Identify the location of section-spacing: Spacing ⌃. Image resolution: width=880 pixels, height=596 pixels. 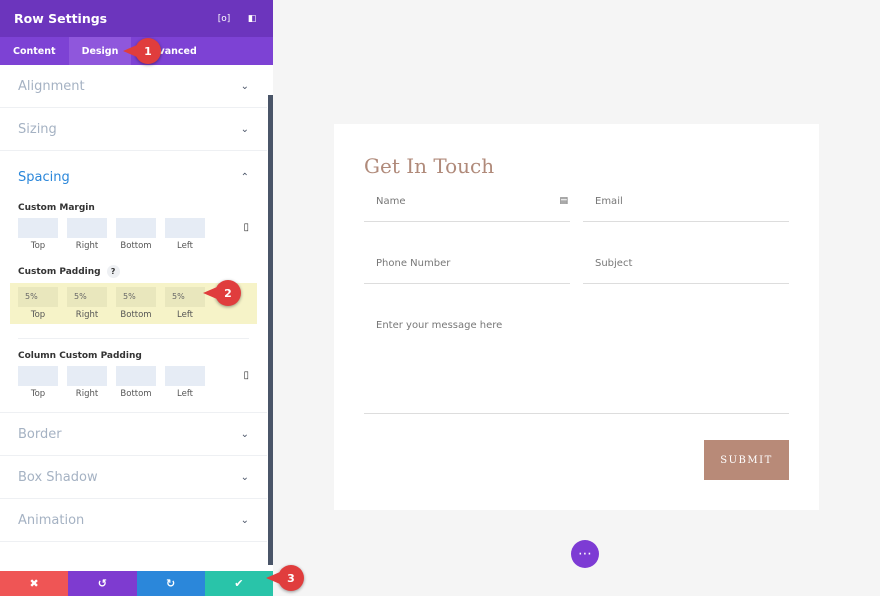
(133, 177).